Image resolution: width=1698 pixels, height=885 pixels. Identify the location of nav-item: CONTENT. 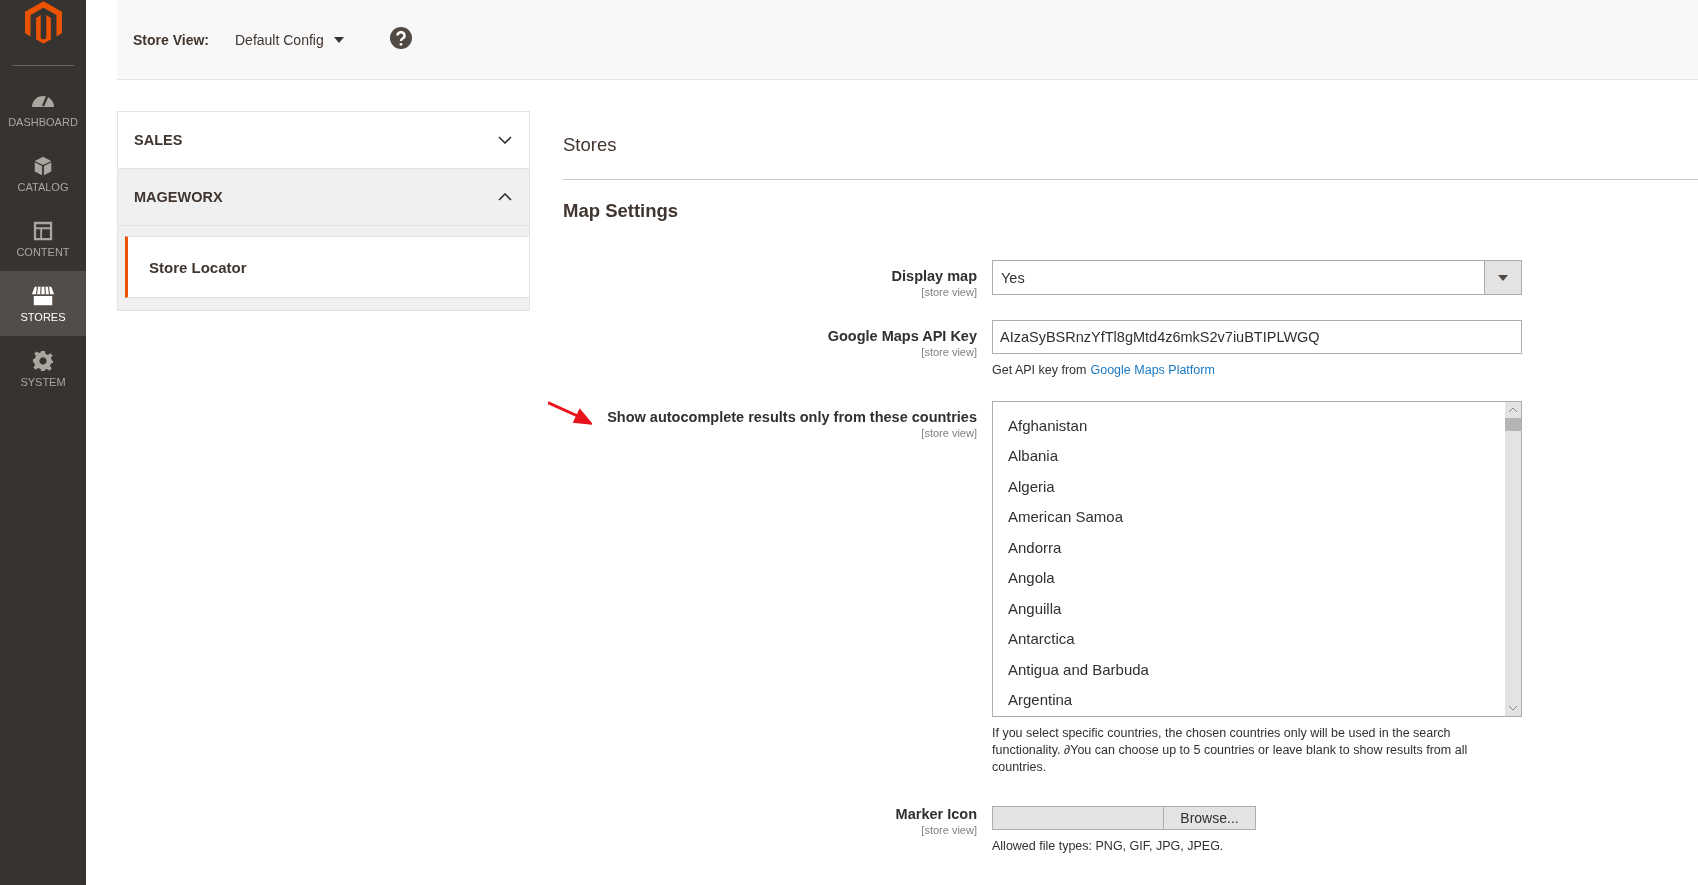
(43, 238).